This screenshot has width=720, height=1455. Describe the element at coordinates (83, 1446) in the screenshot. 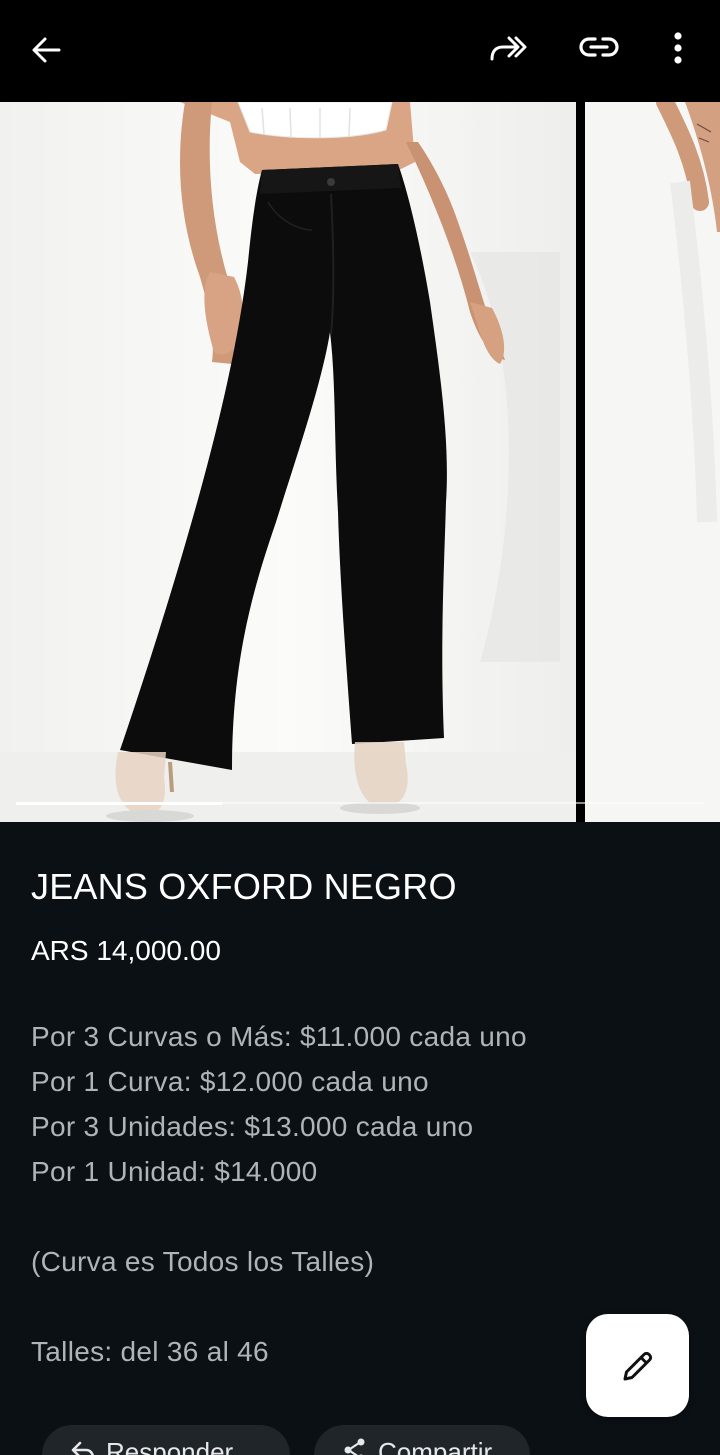

I see `reply-icon` at that location.